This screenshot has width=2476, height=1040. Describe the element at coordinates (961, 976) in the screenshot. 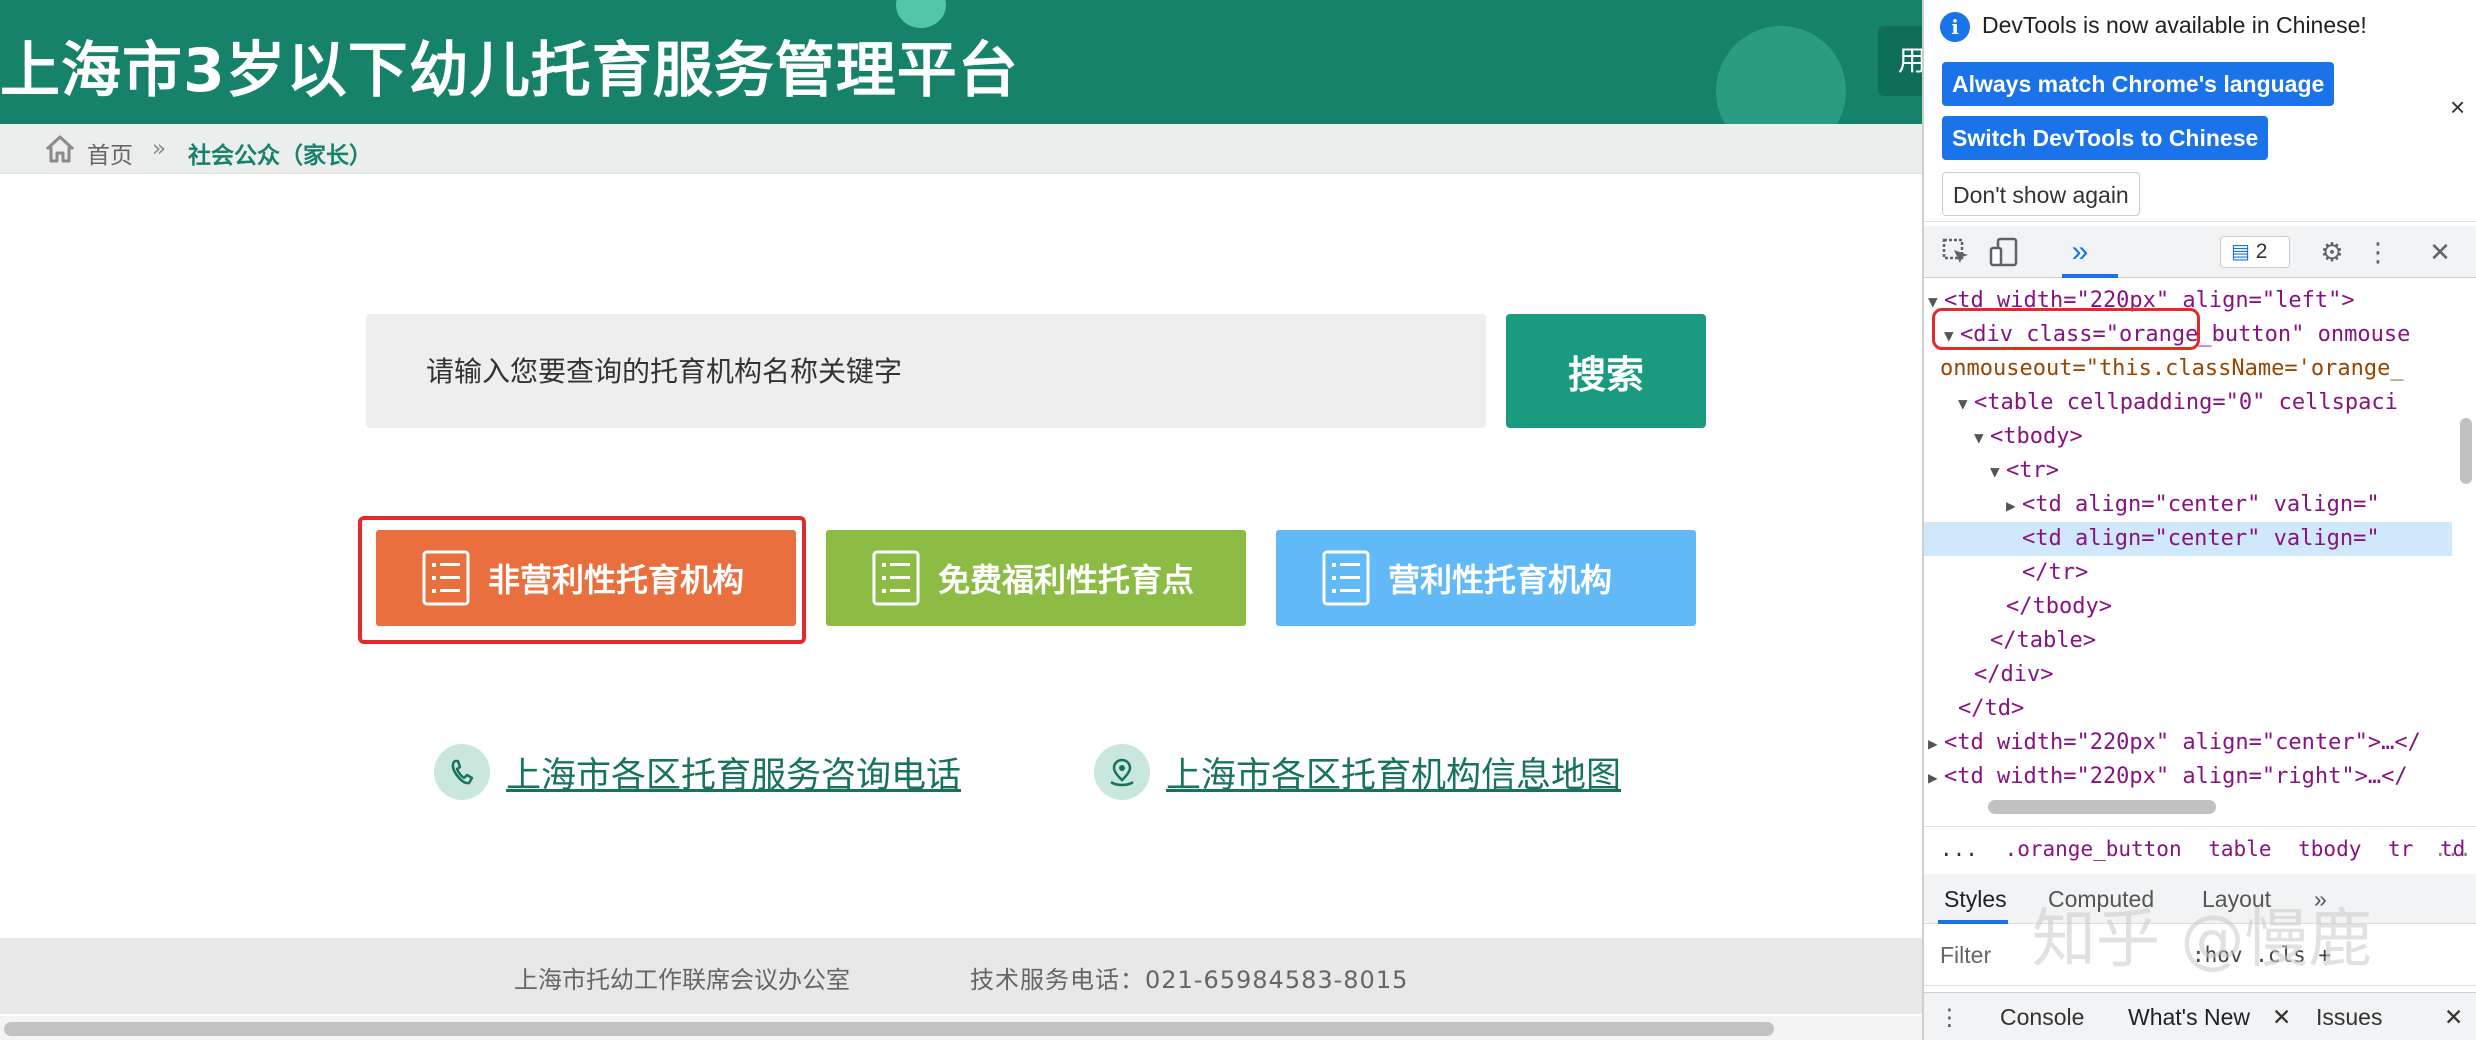

I see `site-footer: 上海市托幼工作联席会议办公室 技术服务电话：021-65984583-8015` at that location.